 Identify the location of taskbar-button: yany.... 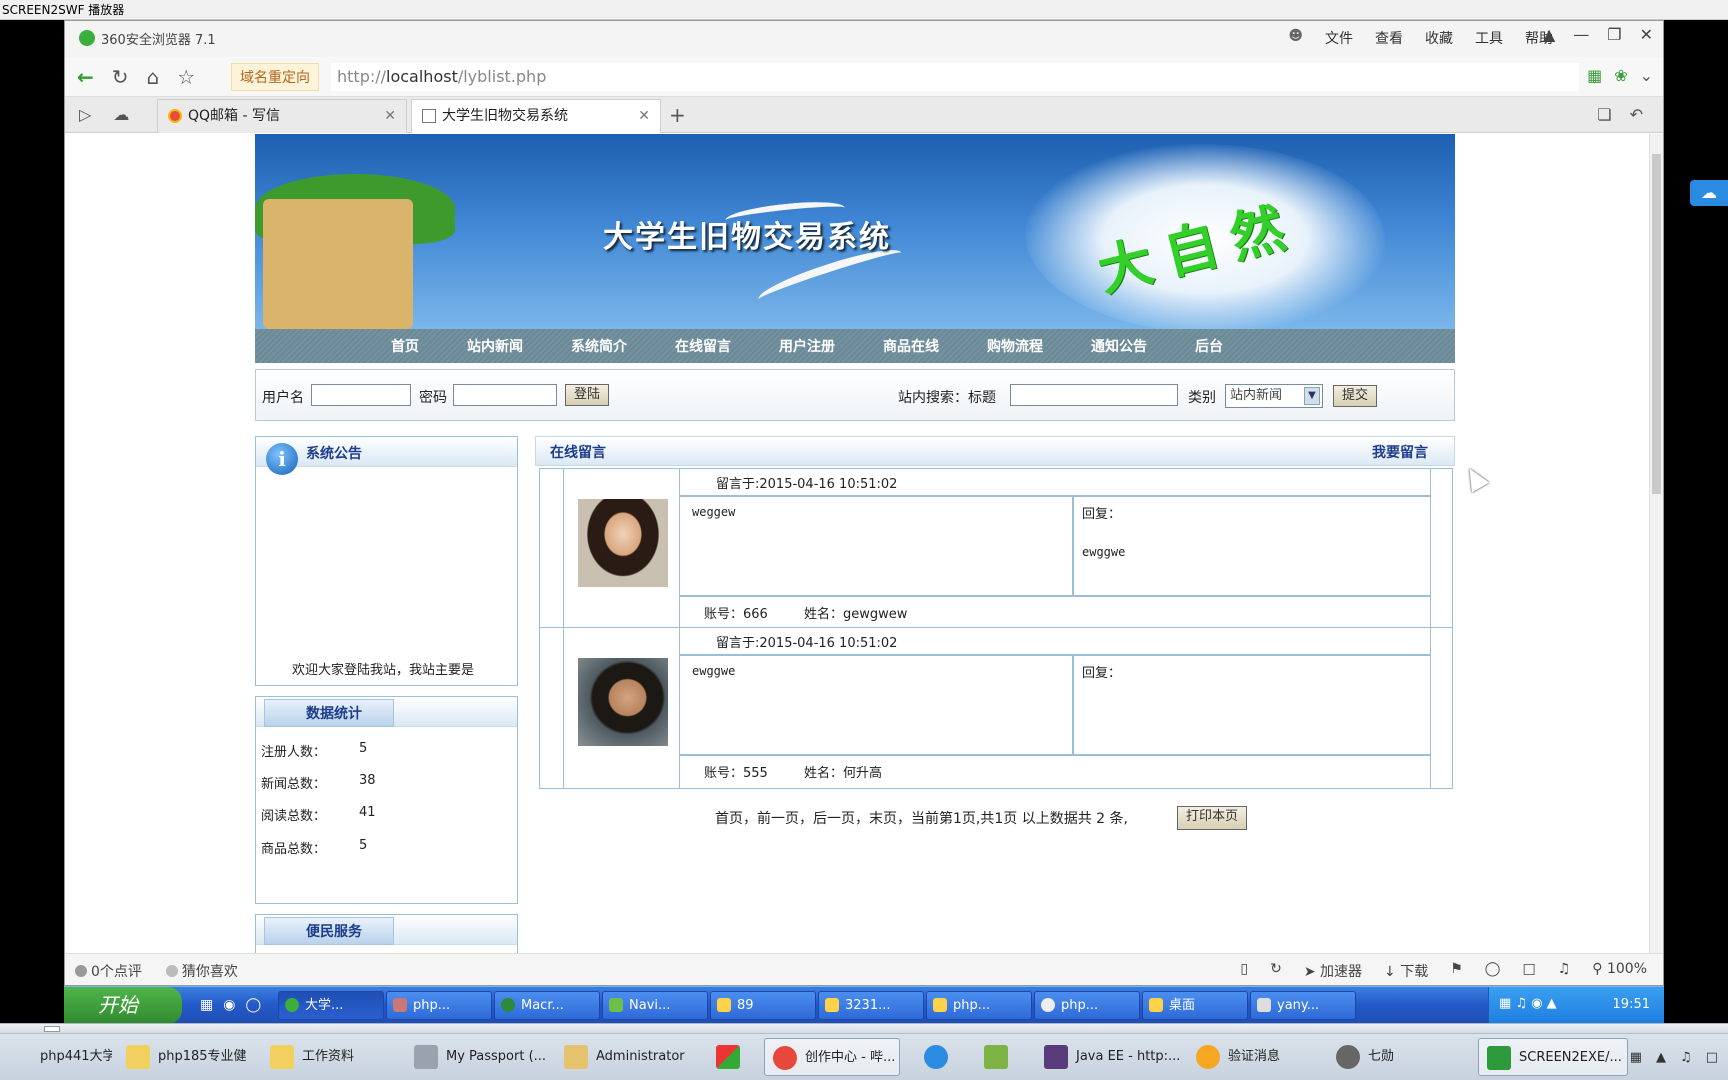
(1303, 1005).